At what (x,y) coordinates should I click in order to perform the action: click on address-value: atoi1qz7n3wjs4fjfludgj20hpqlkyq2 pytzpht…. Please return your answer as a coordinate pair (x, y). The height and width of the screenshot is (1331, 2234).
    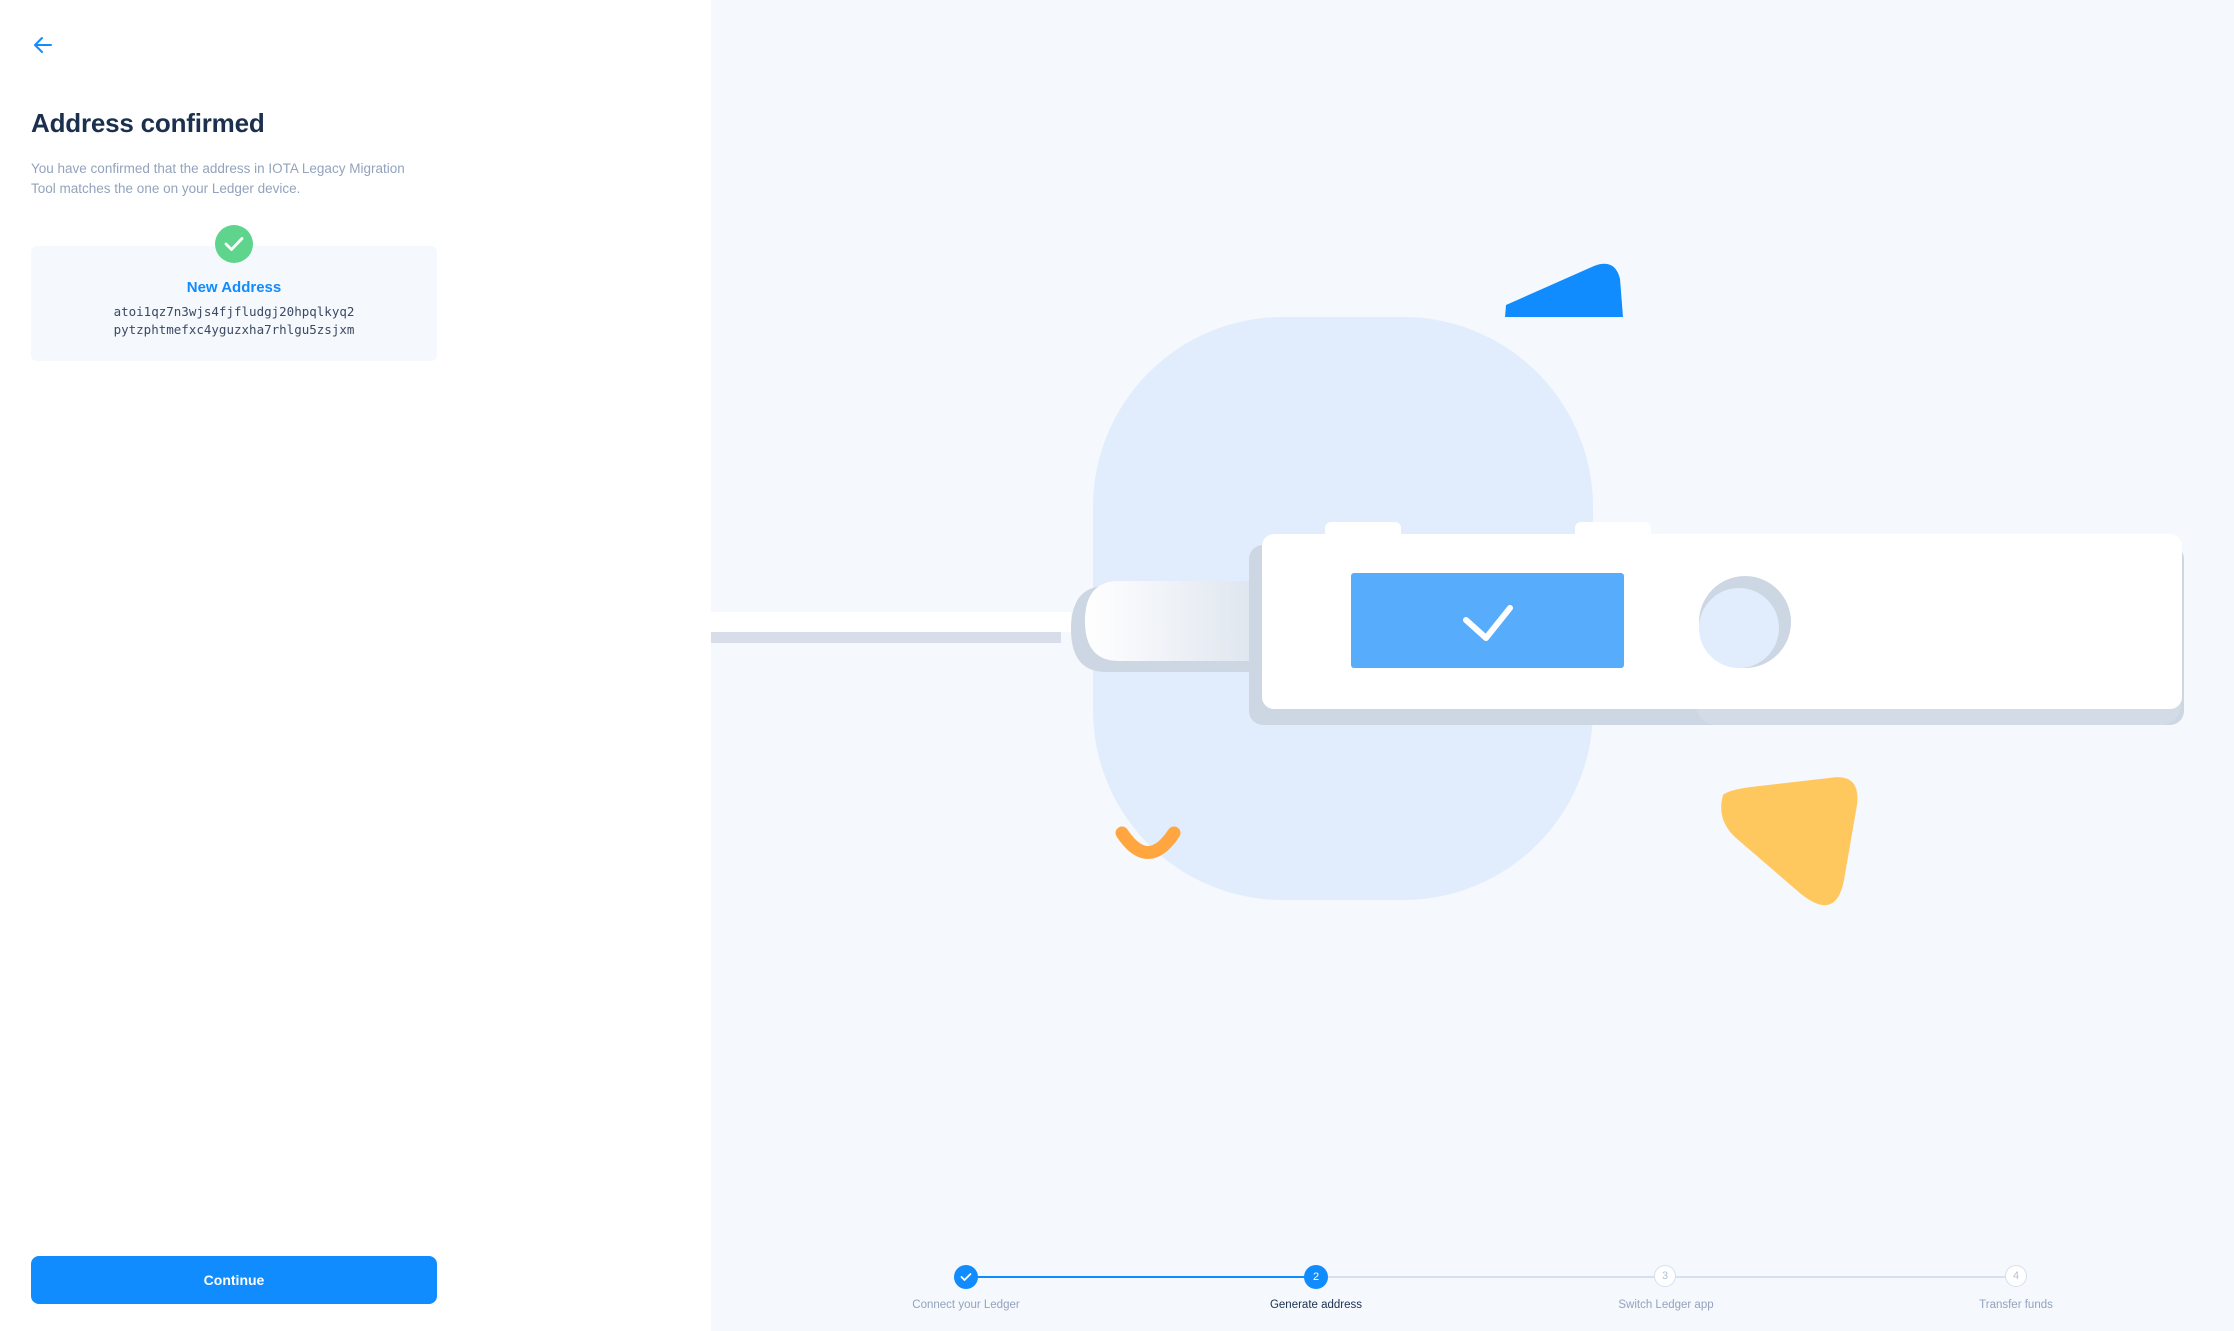
    Looking at the image, I should click on (234, 321).